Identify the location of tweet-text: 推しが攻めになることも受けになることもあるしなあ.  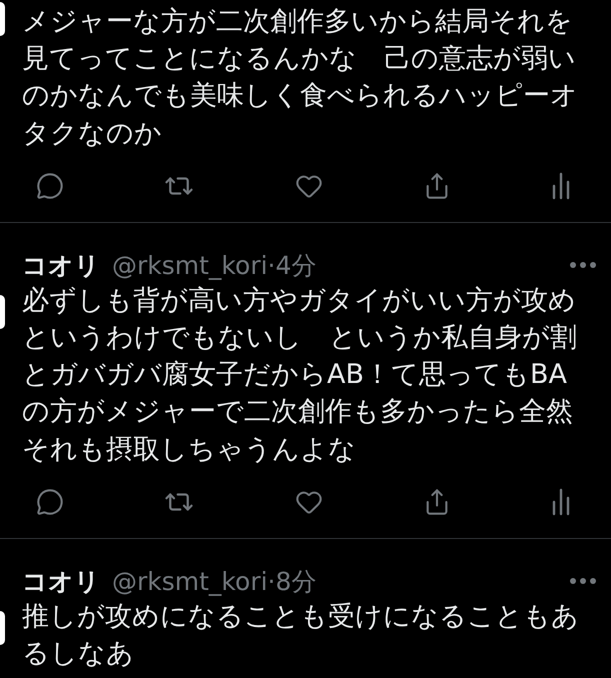
(301, 636).